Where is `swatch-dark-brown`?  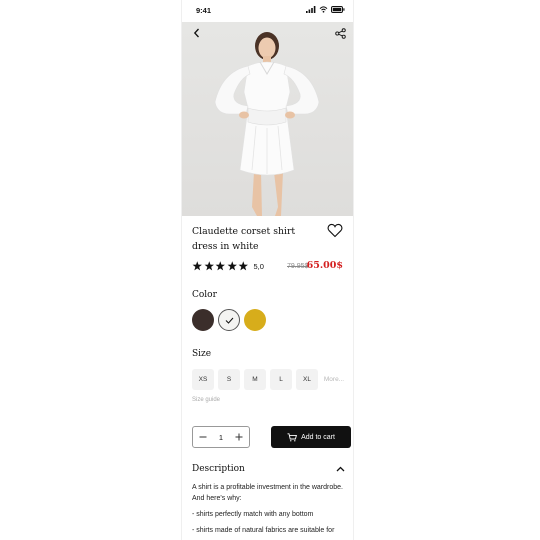
swatch-dark-brown is located at coordinates (203, 320).